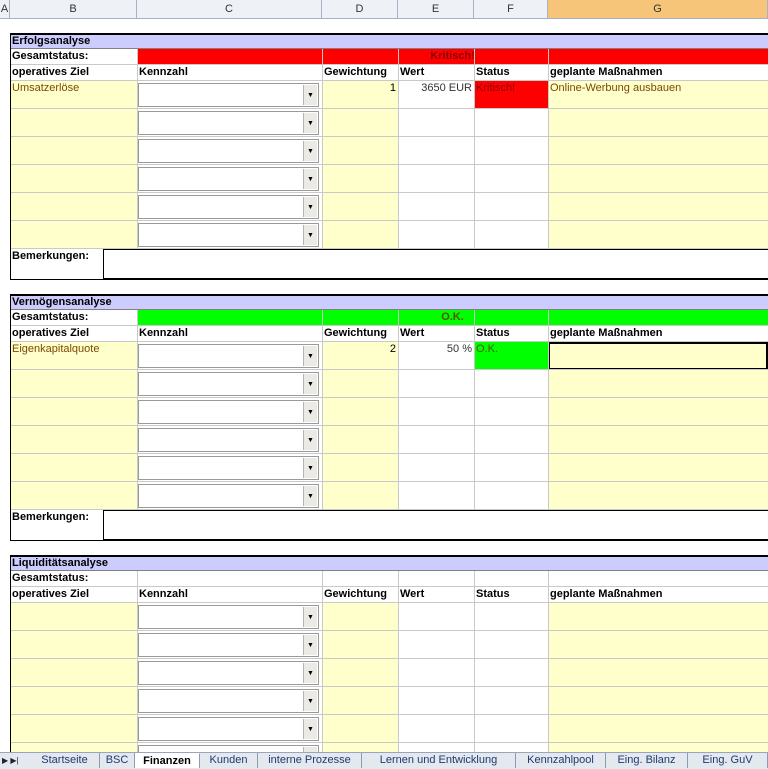 Image resolution: width=768 pixels, height=769 pixels. Describe the element at coordinates (73, 9) in the screenshot. I see `column-header-b: B` at that location.